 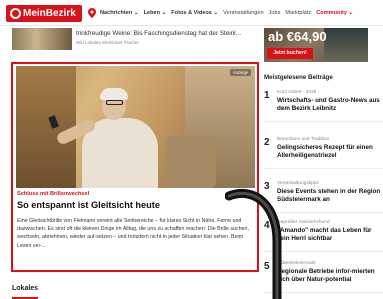 I want to click on sidebar-heading: Meistgelesene Beiträge, so click(x=298, y=77).